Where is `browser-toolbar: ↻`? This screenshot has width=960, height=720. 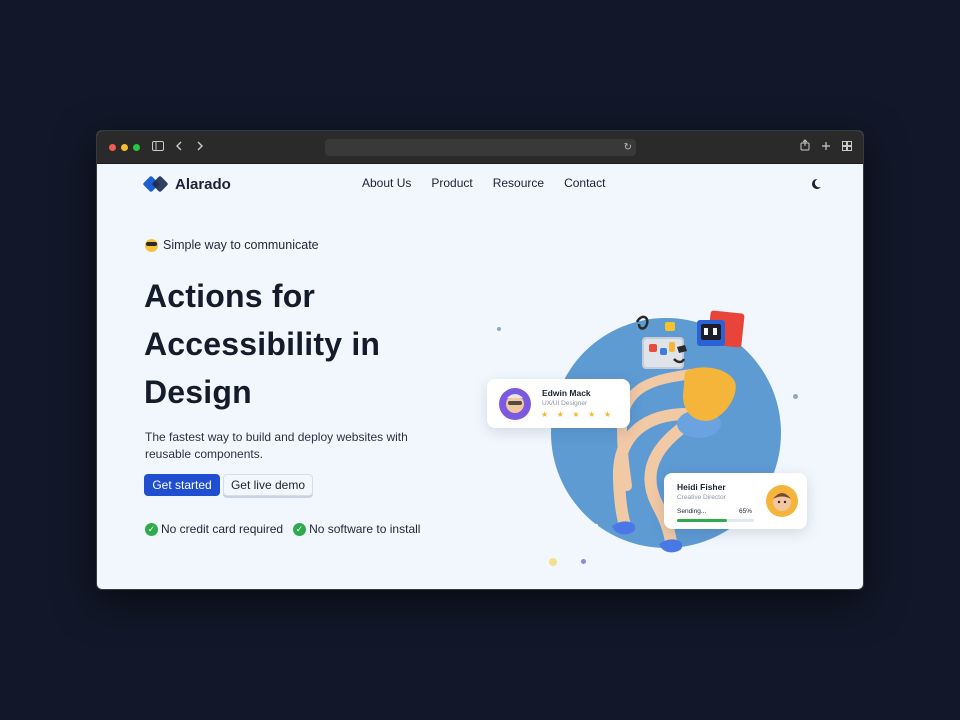 browser-toolbar: ↻ is located at coordinates (480, 147).